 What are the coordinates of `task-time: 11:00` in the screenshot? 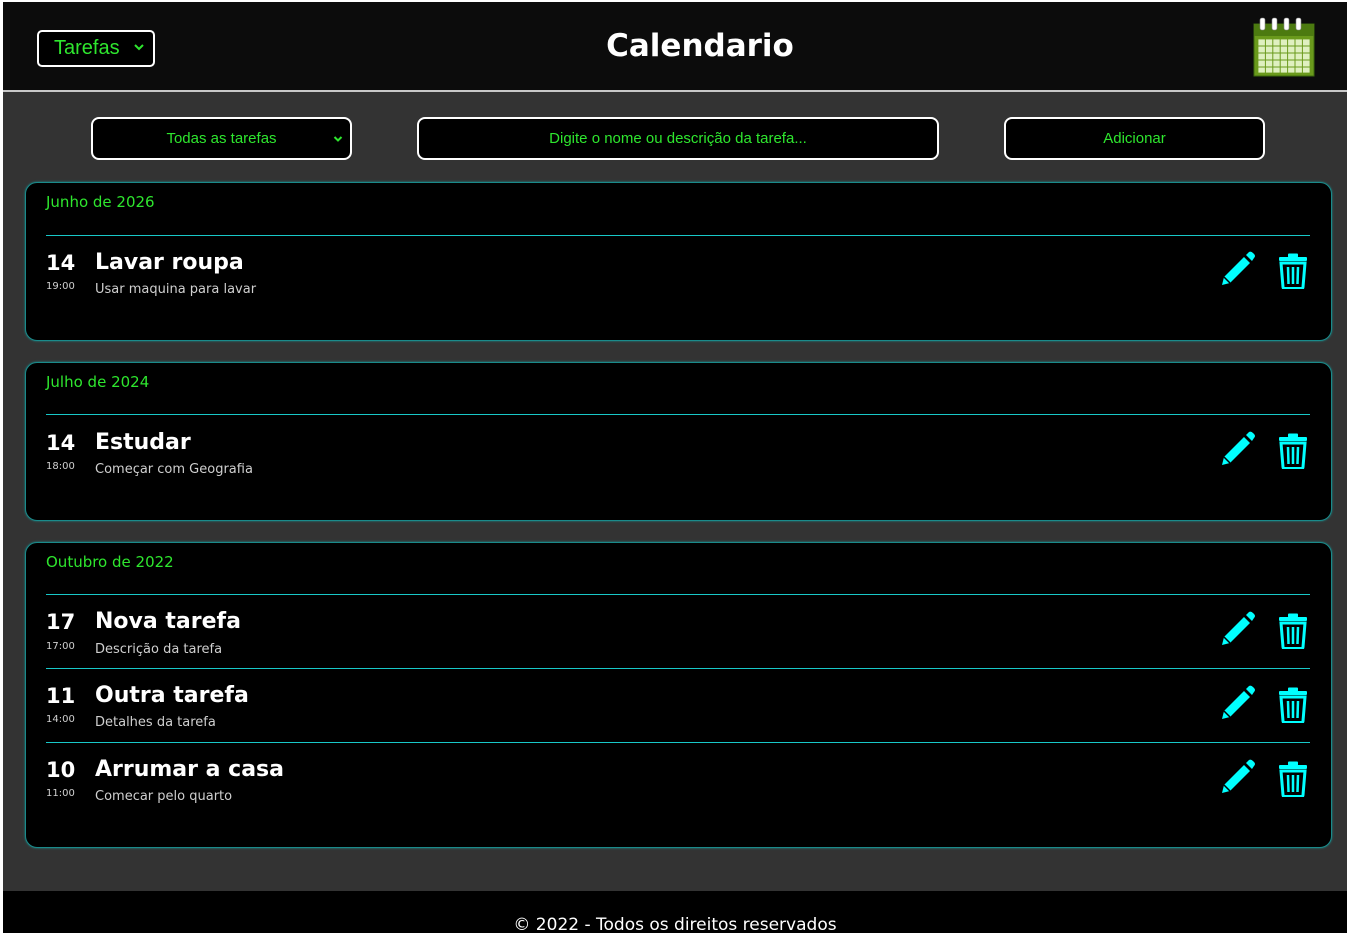 It's located at (60, 793).